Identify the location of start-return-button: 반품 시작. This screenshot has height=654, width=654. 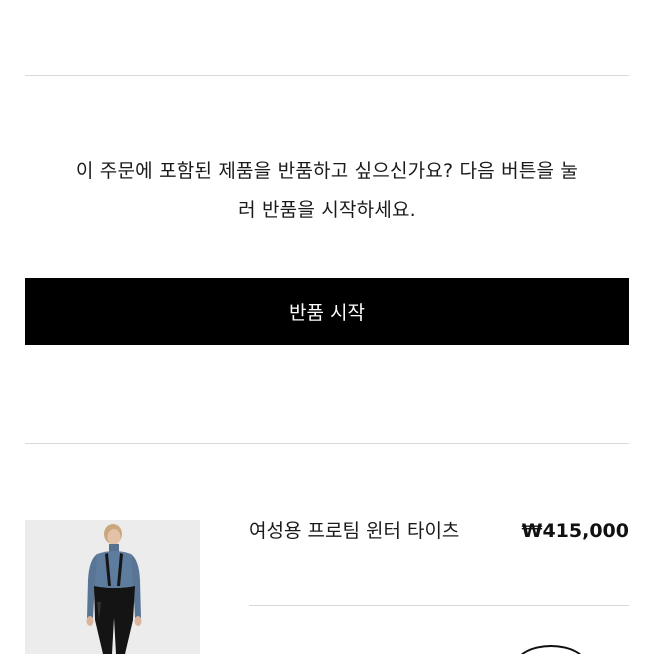
(327, 311).